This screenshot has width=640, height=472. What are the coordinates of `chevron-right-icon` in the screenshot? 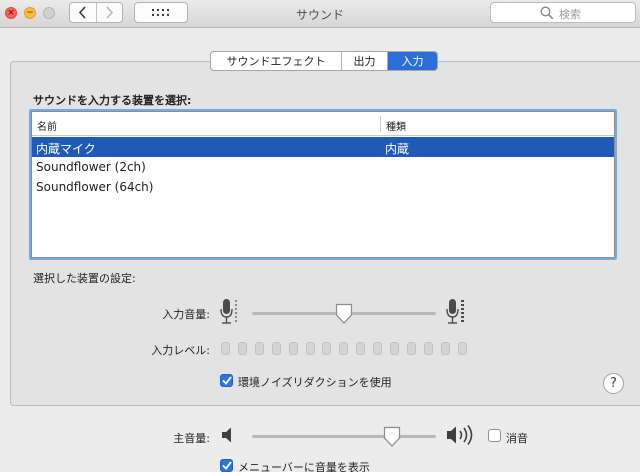 It's located at (109, 12).